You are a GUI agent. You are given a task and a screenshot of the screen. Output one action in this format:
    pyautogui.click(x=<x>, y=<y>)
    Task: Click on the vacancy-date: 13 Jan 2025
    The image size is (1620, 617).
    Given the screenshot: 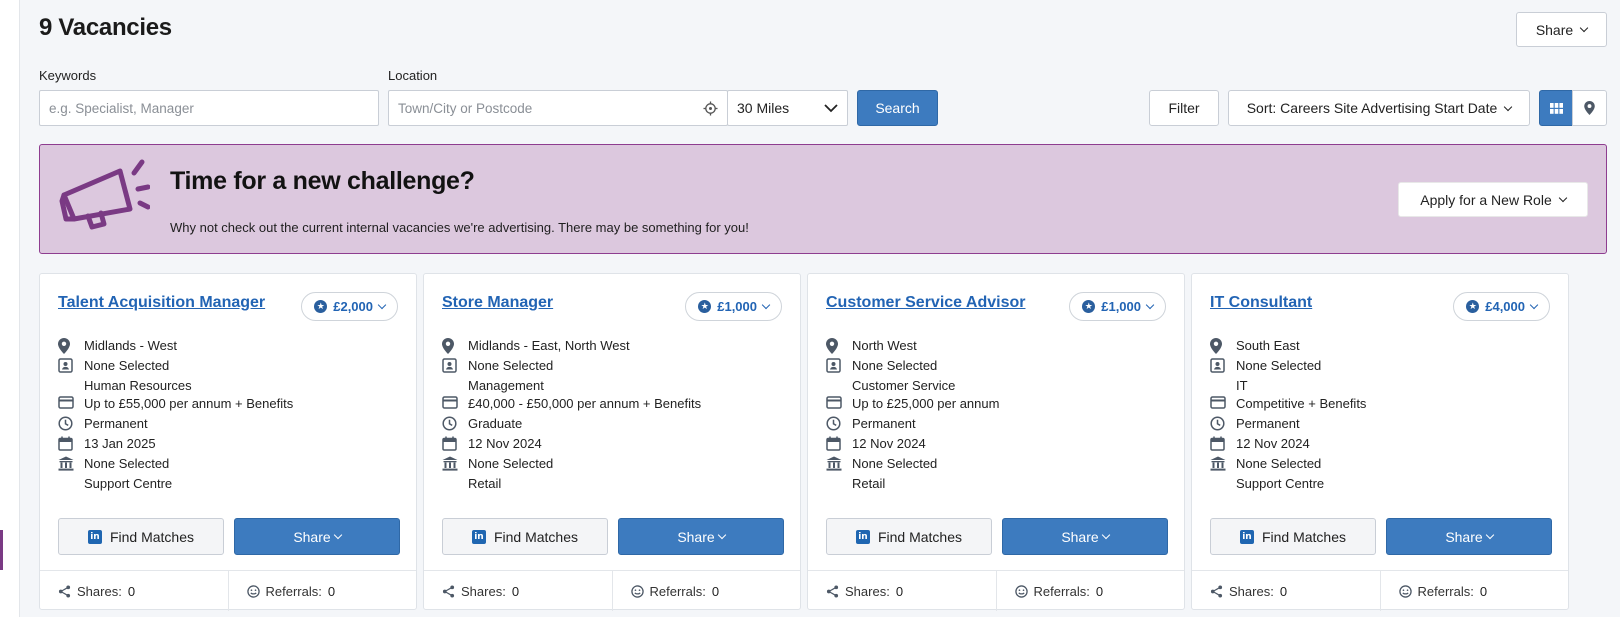 What is the action you would take?
    pyautogui.click(x=107, y=444)
    